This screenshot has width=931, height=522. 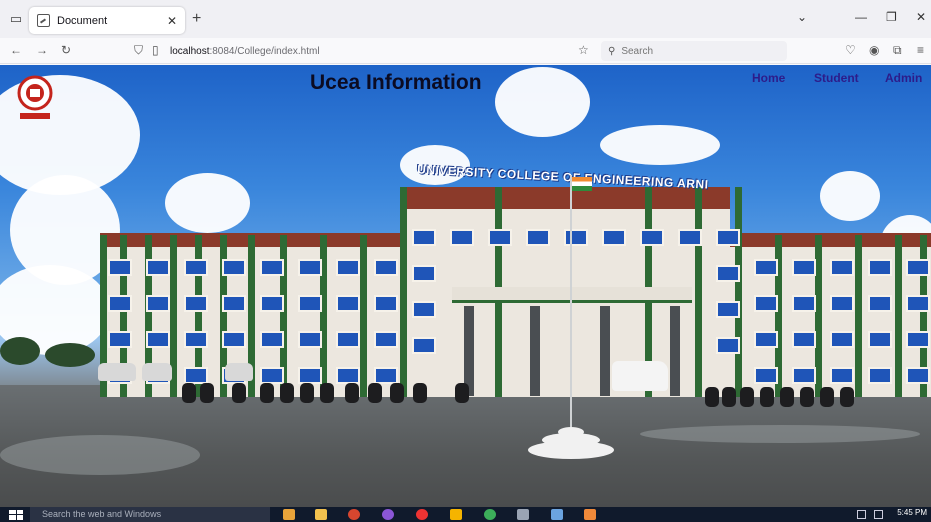 What do you see at coordinates (190, 51) in the screenshot?
I see `url-host: localhost` at bounding box center [190, 51].